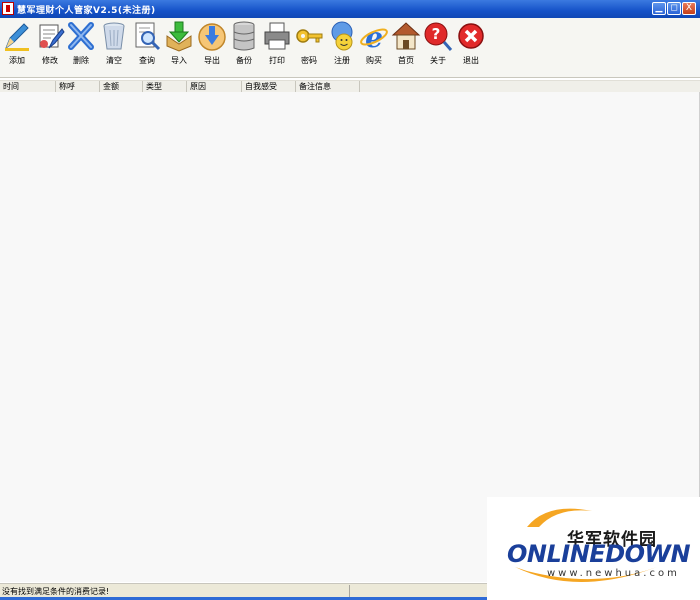  What do you see at coordinates (165, 86) in the screenshot?
I see `column-header-type: 类型` at bounding box center [165, 86].